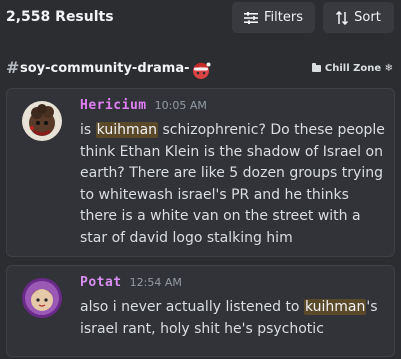  I want to click on sort-button: Sort, so click(358, 17).